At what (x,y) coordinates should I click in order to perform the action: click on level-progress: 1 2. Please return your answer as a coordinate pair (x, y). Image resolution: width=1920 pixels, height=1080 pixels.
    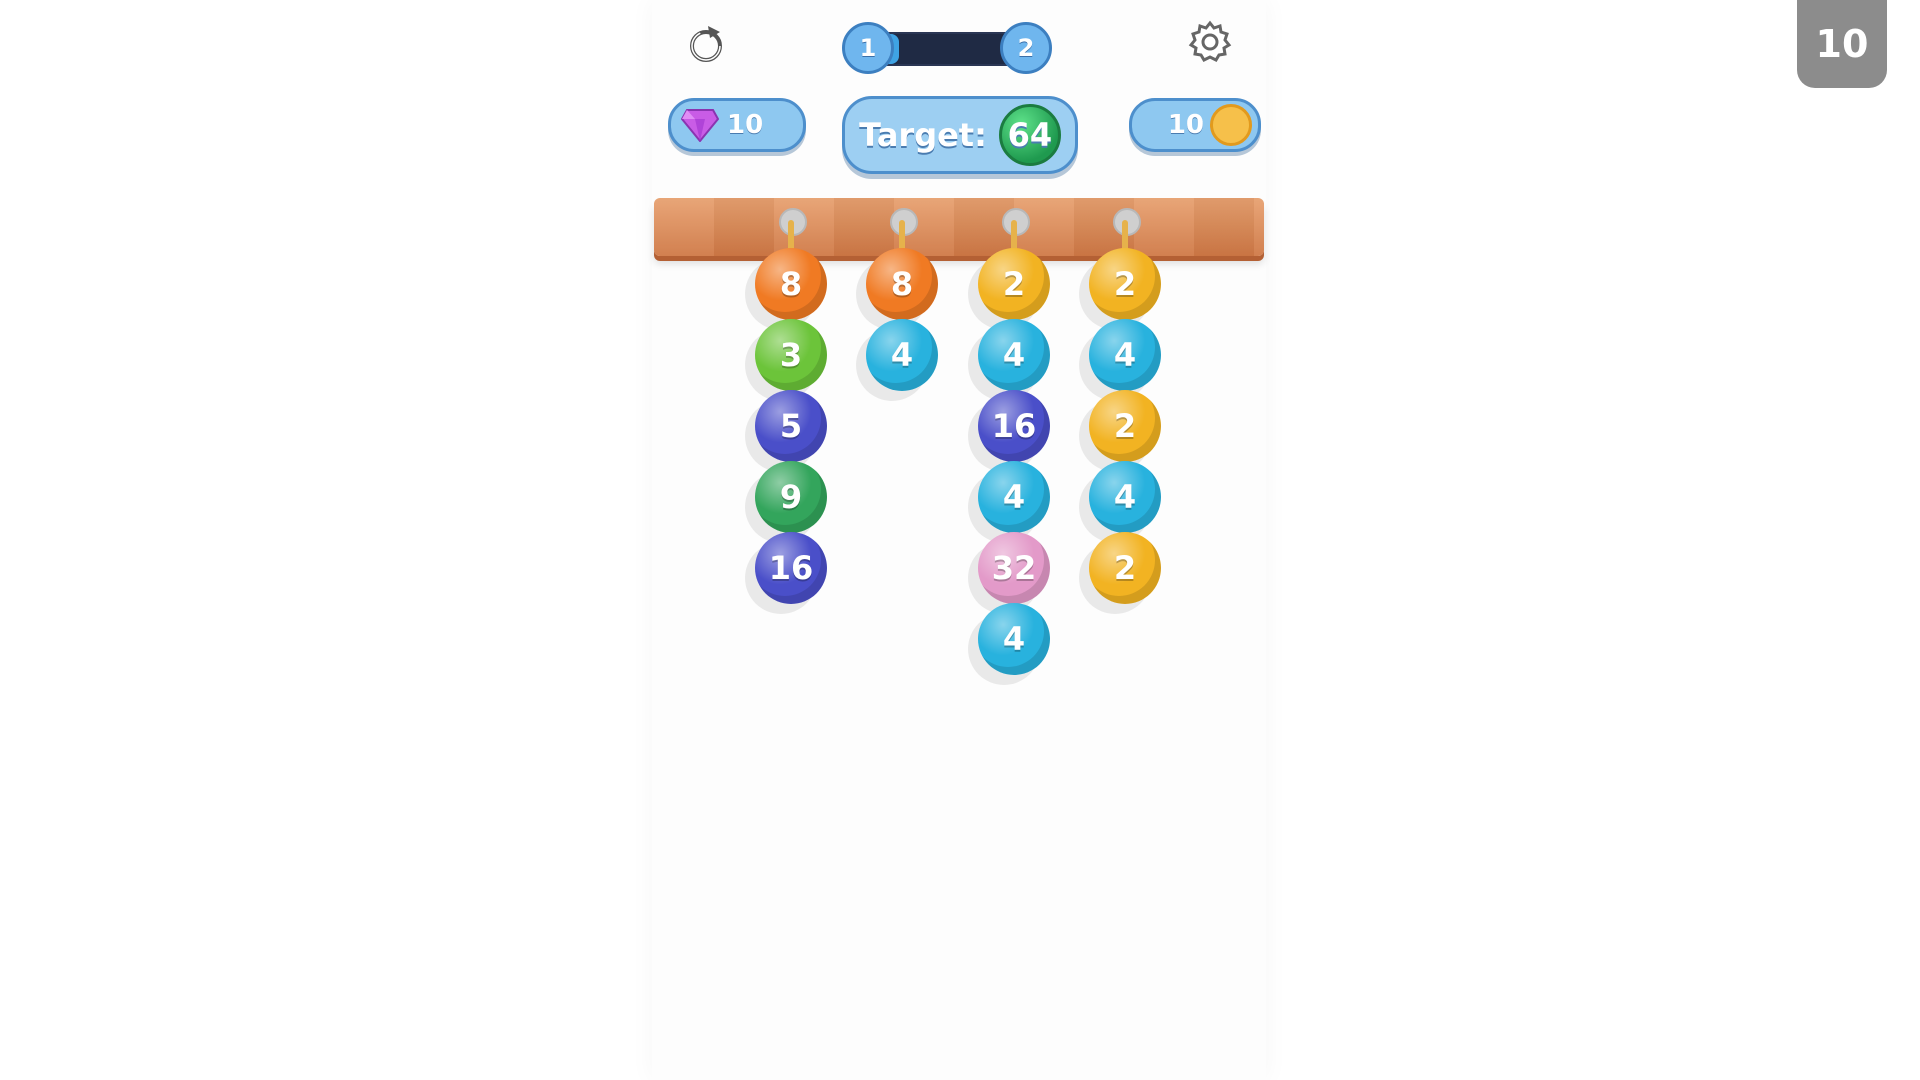
    Looking at the image, I should click on (947, 48).